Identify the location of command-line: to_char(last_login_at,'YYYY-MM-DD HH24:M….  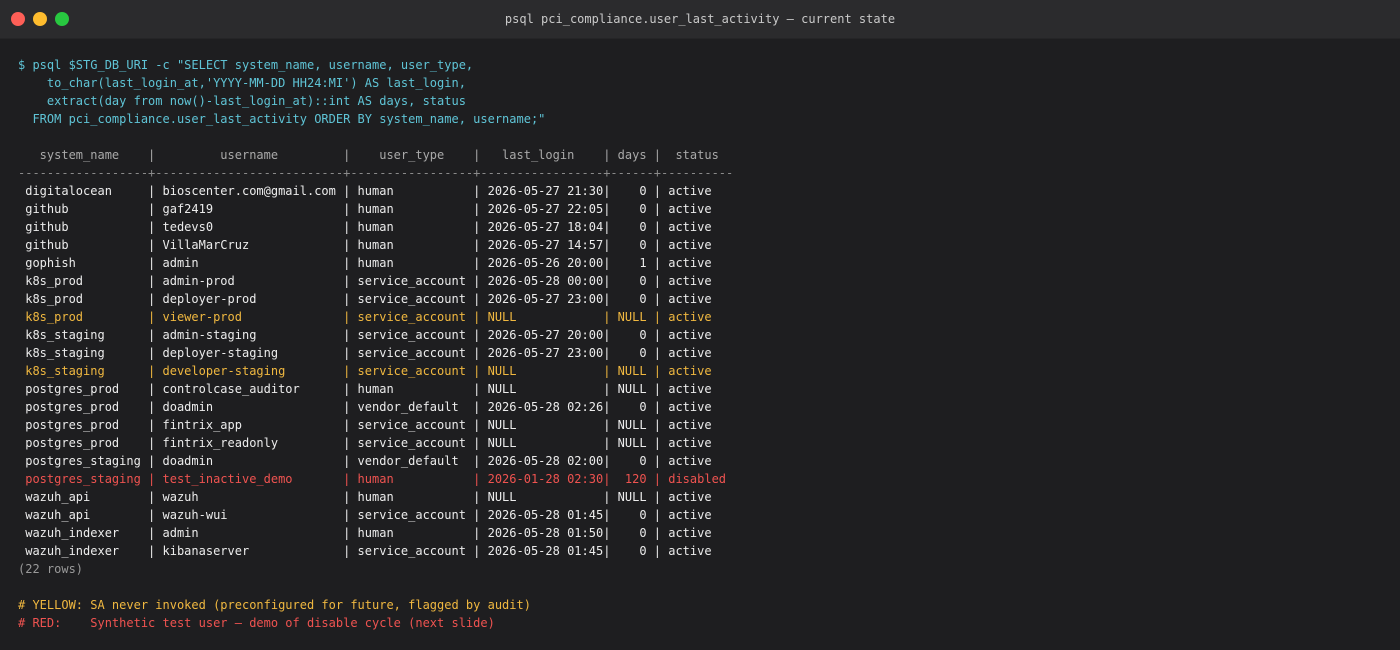
(242, 83).